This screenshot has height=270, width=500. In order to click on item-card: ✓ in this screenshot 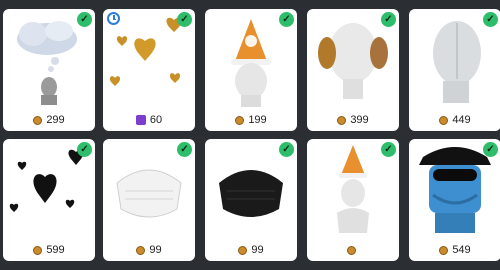, I will do `click(353, 200)`.